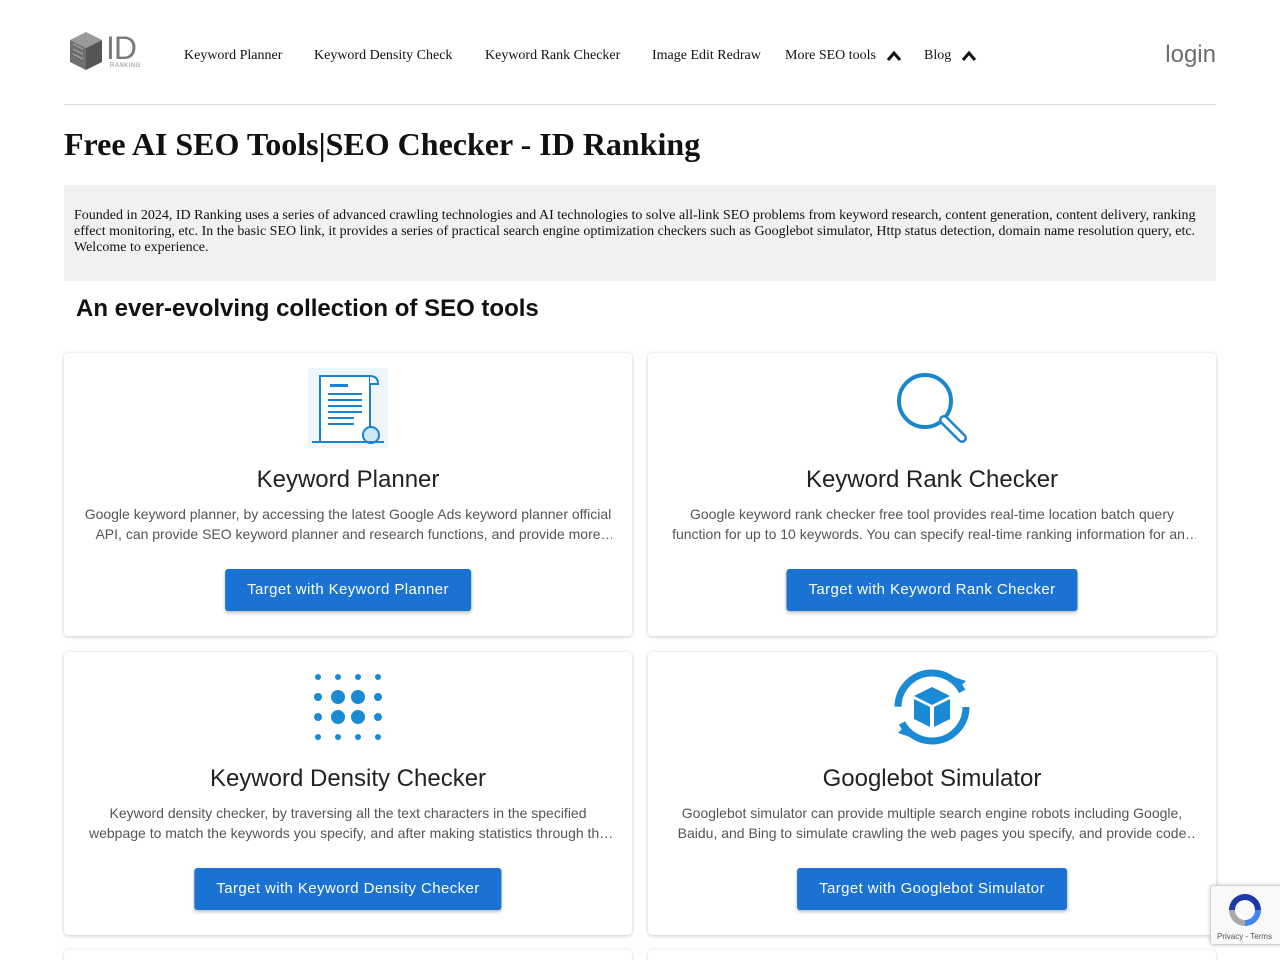 This screenshot has width=1280, height=960. What do you see at coordinates (1190, 55) in the screenshot?
I see `login-link: login` at bounding box center [1190, 55].